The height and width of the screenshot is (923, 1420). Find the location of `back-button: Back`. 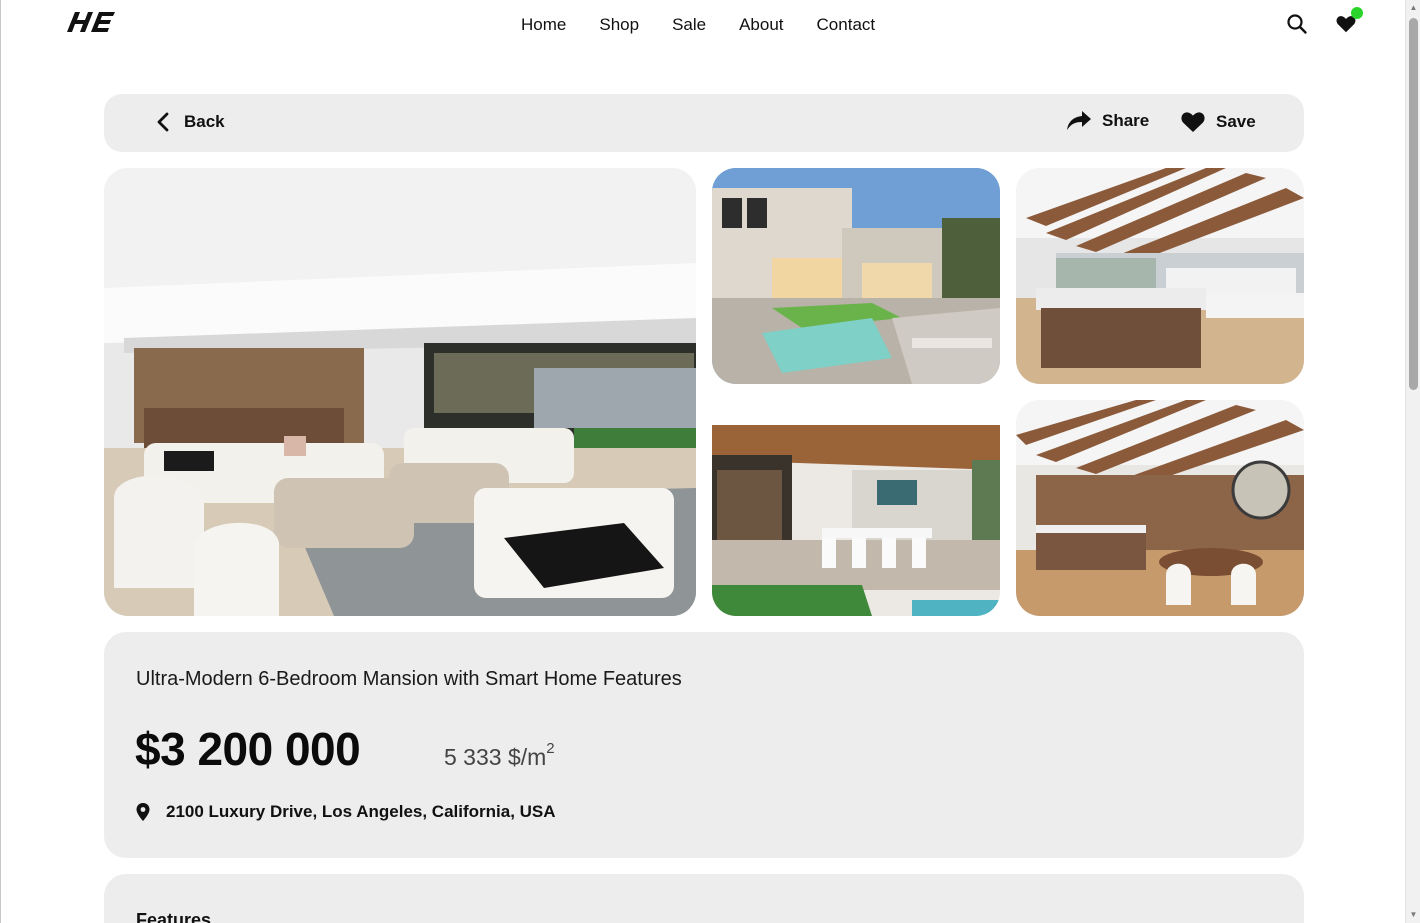

back-button: Back is located at coordinates (190, 122).